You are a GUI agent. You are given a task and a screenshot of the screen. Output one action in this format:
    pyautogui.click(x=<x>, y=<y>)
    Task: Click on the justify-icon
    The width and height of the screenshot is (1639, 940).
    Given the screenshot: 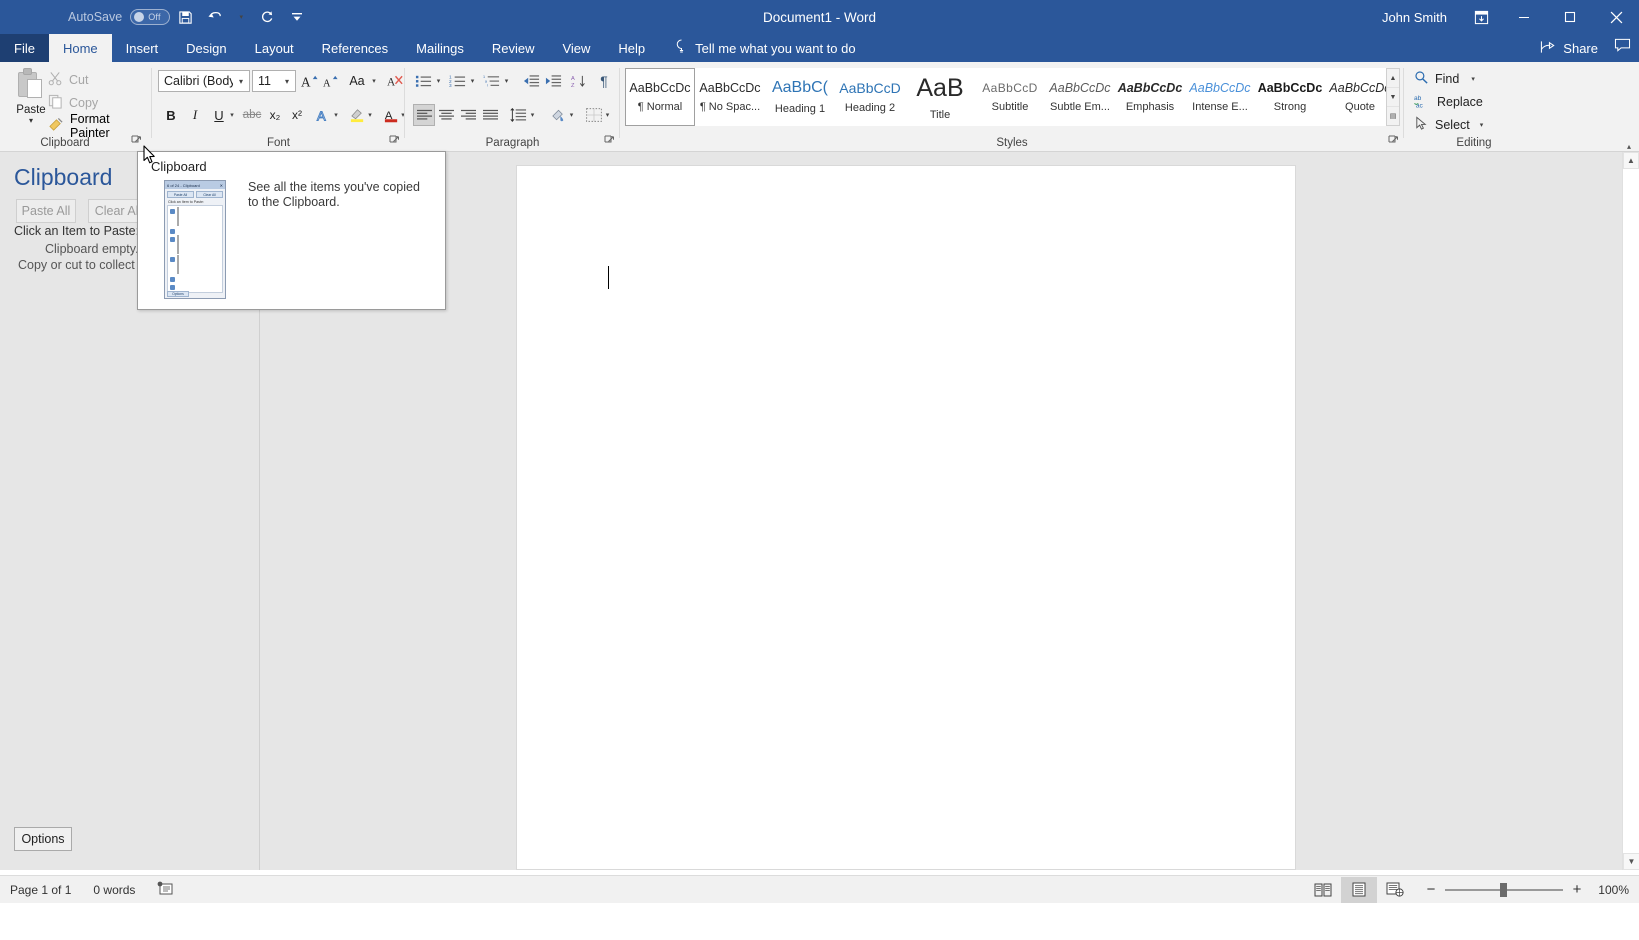 What is the action you would take?
    pyautogui.click(x=490, y=115)
    